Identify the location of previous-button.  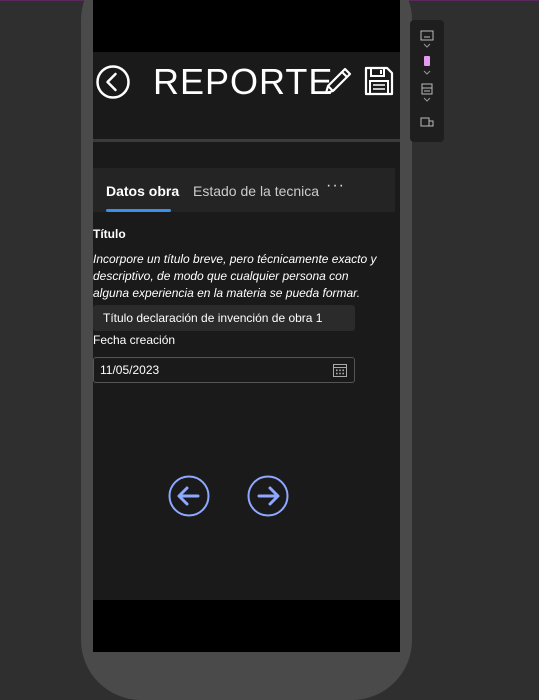
(189, 496).